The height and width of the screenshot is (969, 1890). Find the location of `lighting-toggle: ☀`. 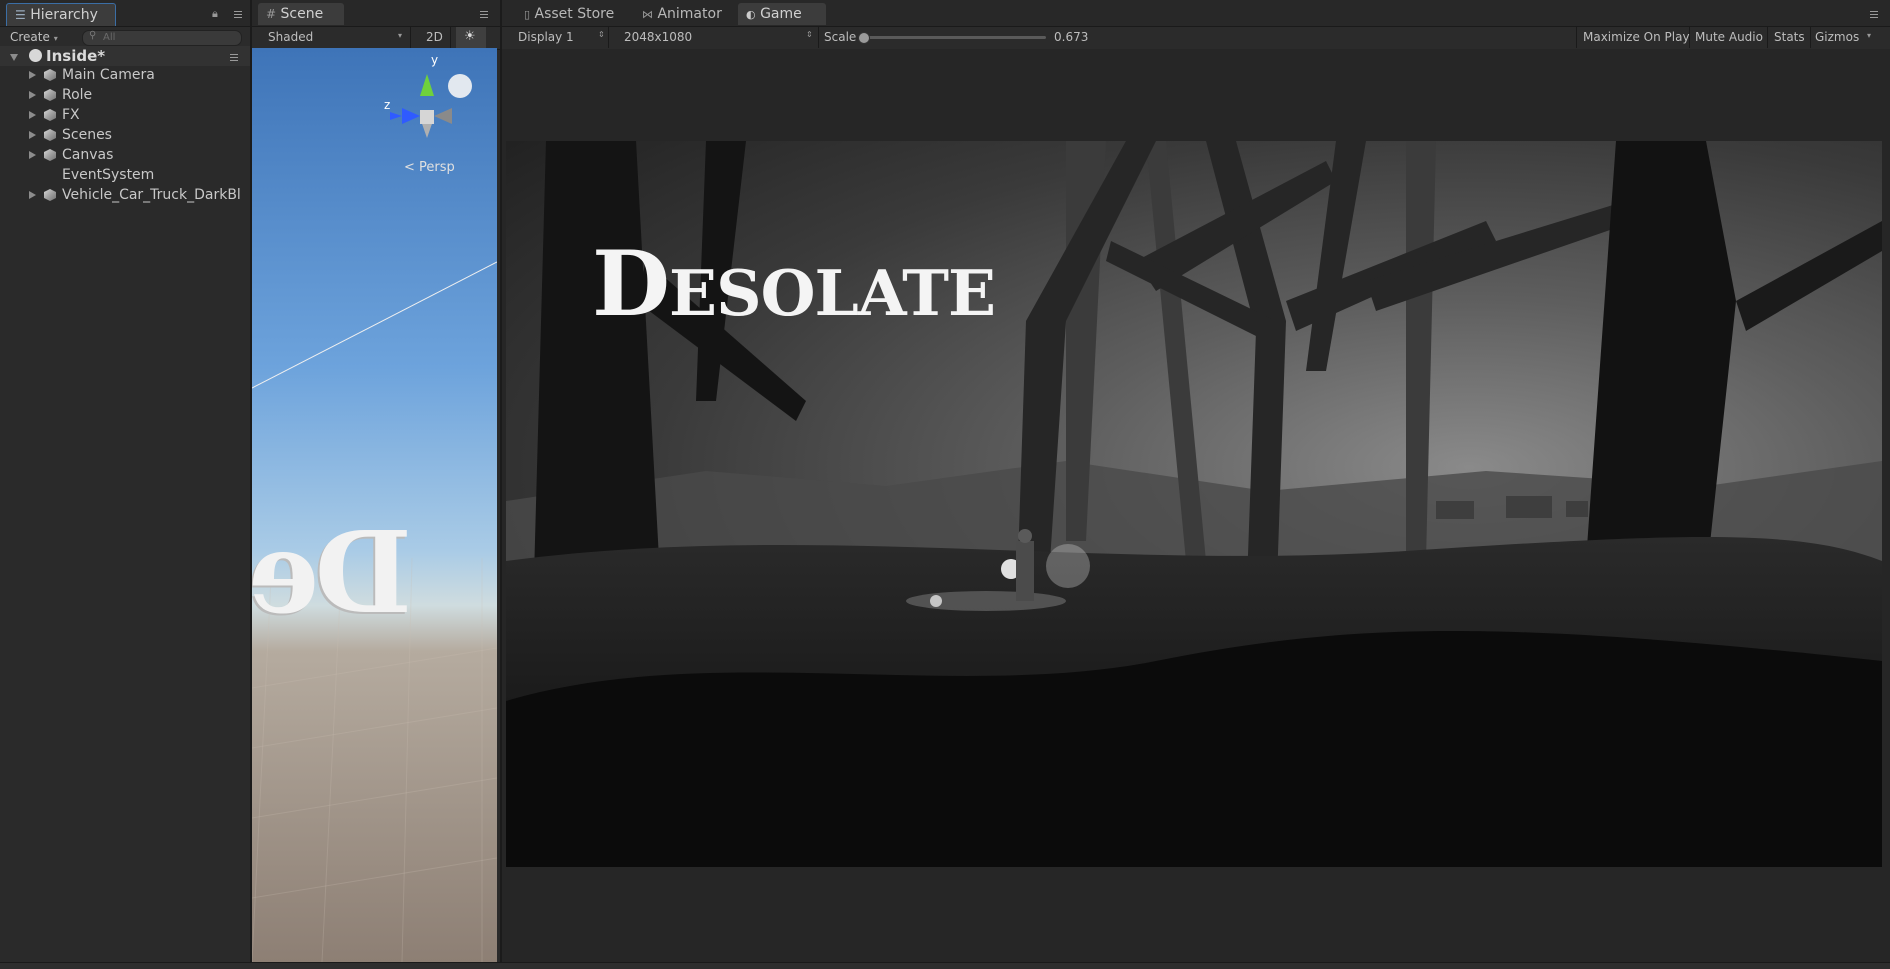

lighting-toggle: ☀ is located at coordinates (471, 37).